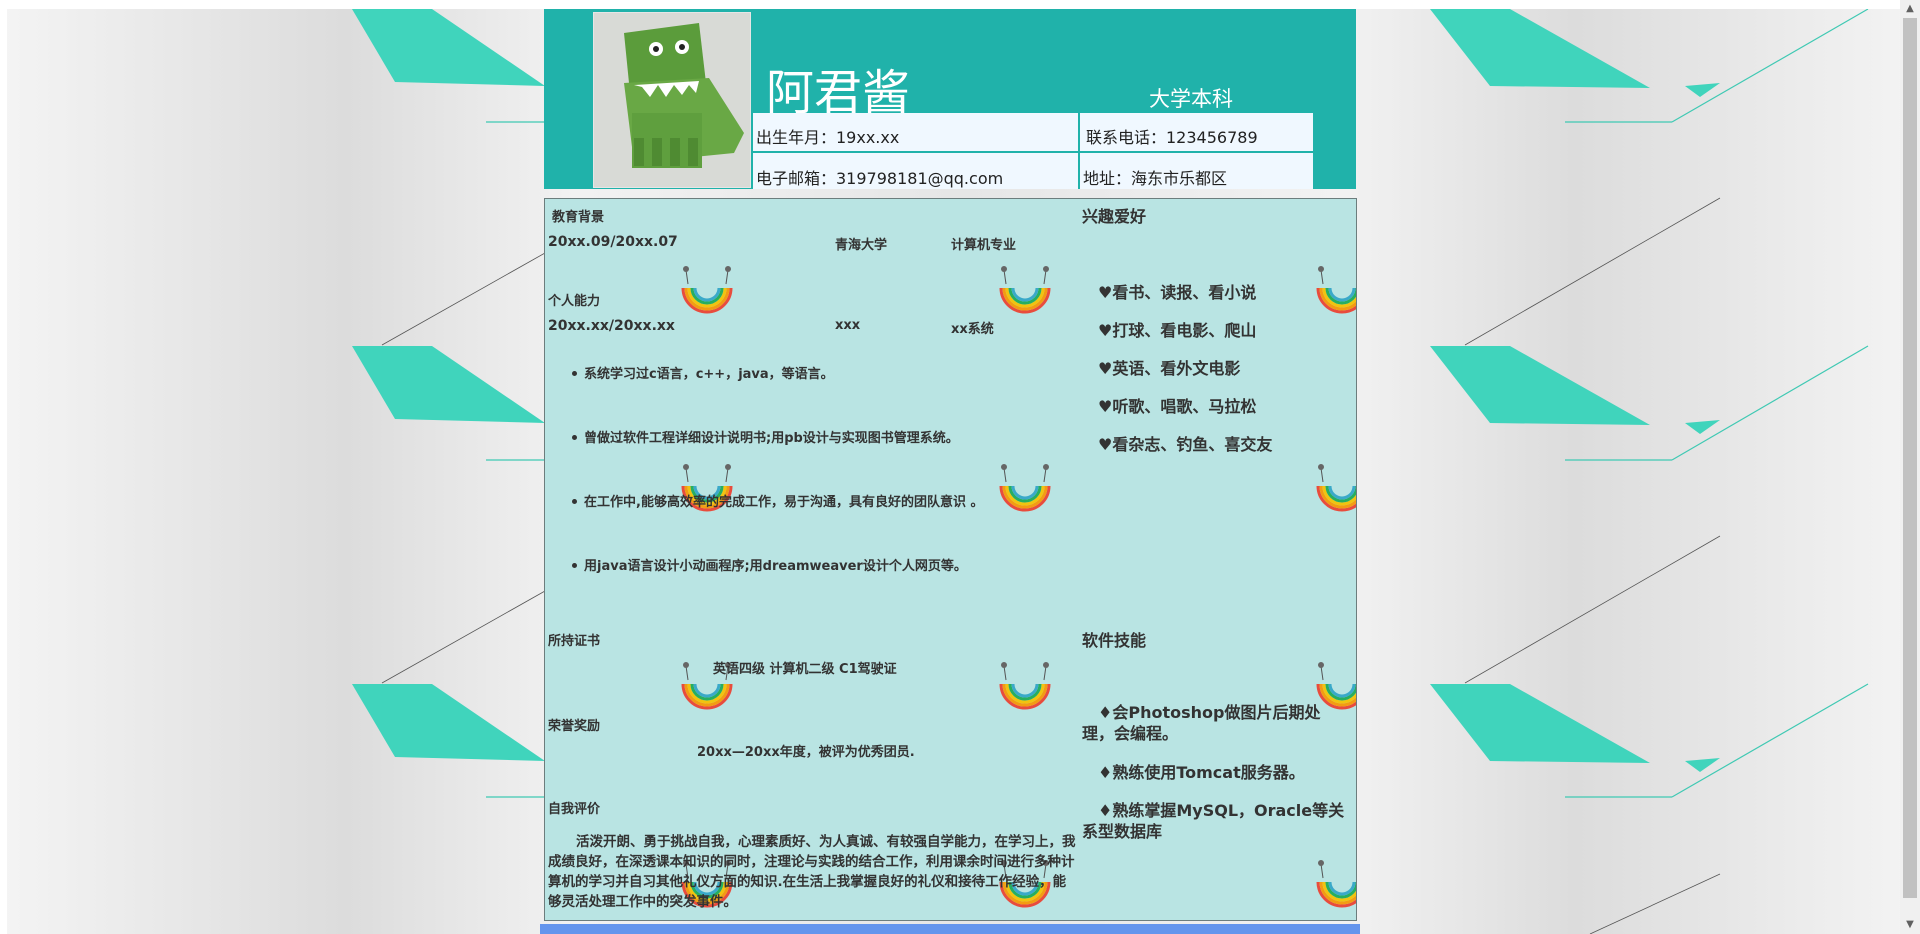 This screenshot has width=1920, height=934. I want to click on scroll-thumb, so click(1910, 458).